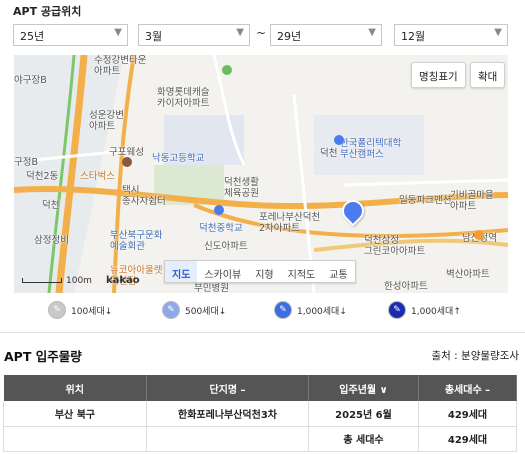 The height and width of the screenshot is (454, 525). I want to click on legend-item: ✎ 100세대↓, so click(80, 310).